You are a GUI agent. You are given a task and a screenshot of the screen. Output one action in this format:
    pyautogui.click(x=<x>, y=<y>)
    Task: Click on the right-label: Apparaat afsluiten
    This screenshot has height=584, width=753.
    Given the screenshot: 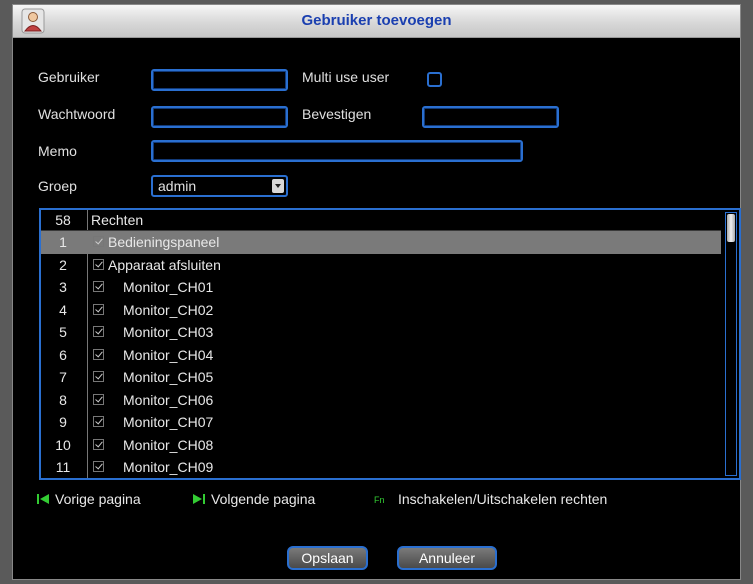 What is the action you would take?
    pyautogui.click(x=164, y=264)
    